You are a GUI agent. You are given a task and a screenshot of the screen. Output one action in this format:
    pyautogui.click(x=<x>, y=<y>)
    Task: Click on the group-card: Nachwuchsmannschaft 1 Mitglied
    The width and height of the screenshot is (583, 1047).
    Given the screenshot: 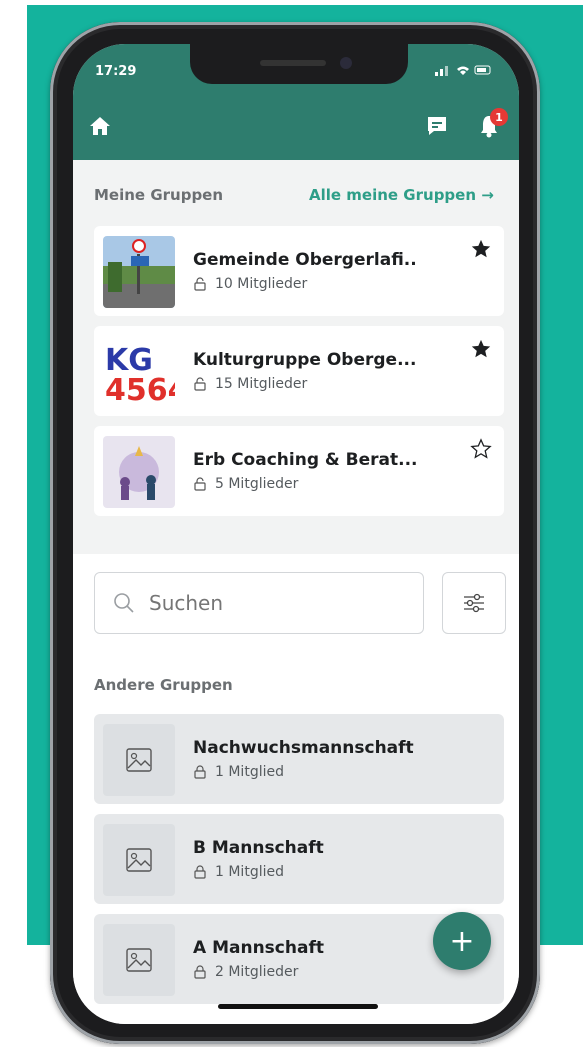 What is the action you would take?
    pyautogui.click(x=299, y=759)
    